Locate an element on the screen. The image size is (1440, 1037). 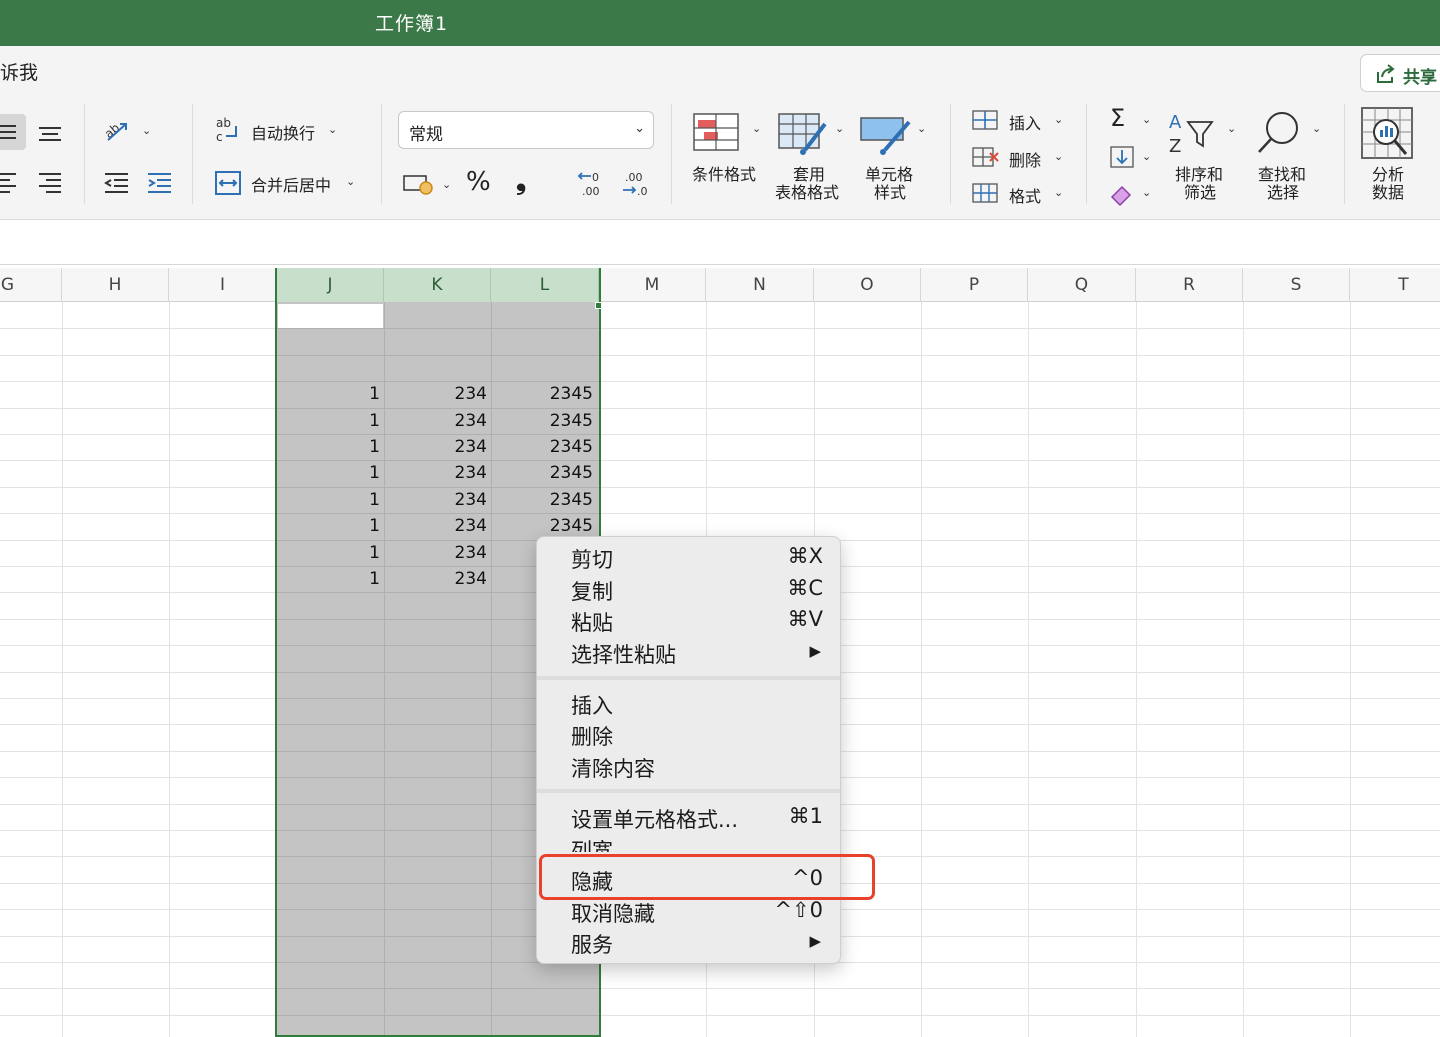
column-gridline is located at coordinates (169, 669).